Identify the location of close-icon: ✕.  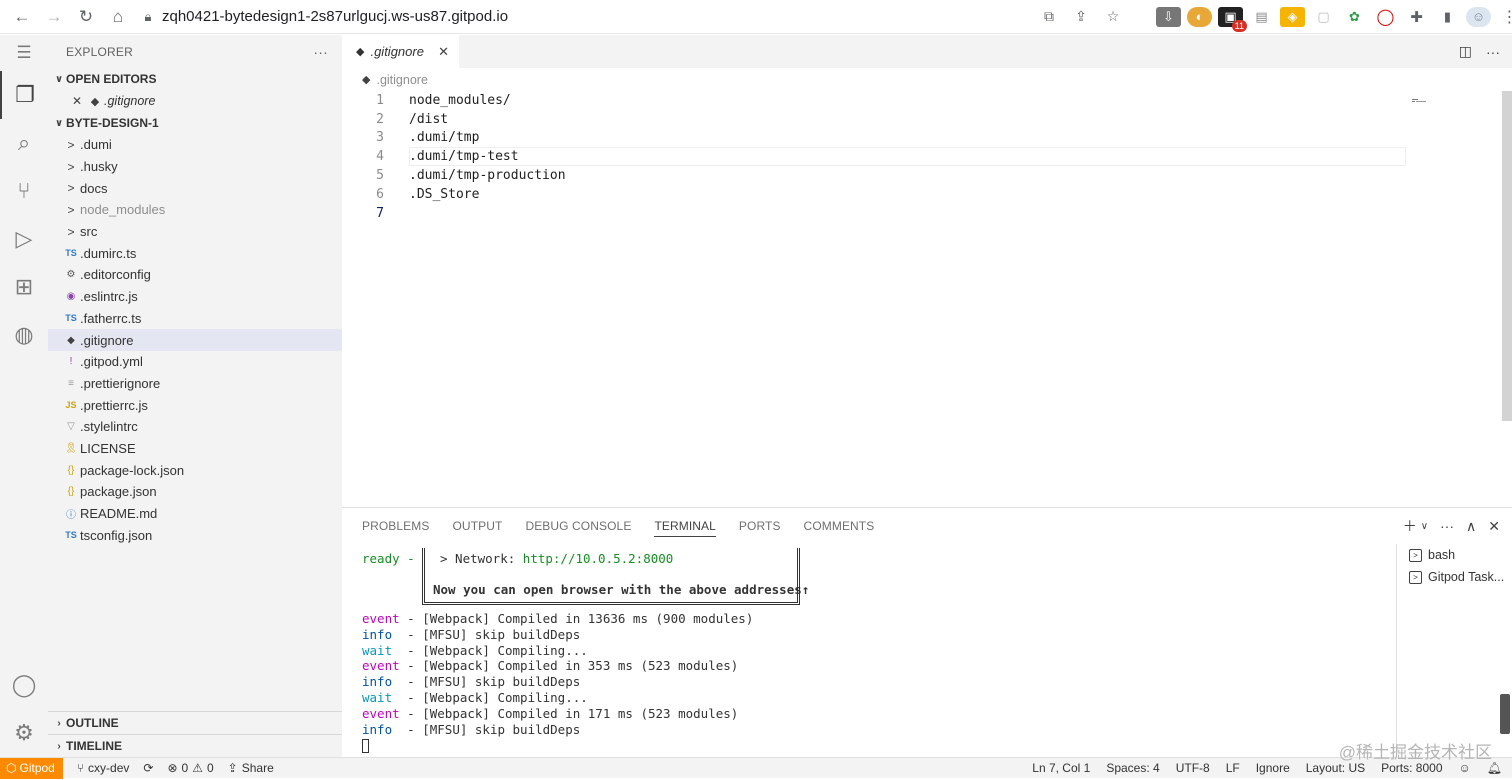
(79, 101).